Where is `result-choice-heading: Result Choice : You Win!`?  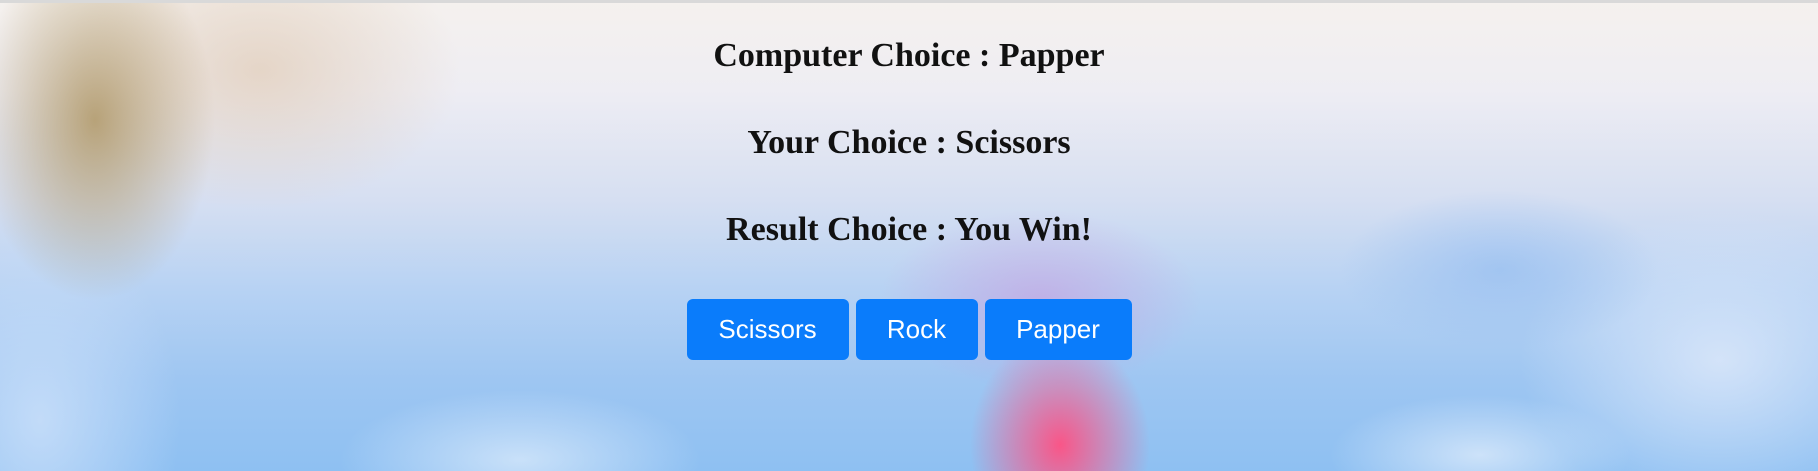 result-choice-heading: Result Choice : You Win! is located at coordinates (909, 230).